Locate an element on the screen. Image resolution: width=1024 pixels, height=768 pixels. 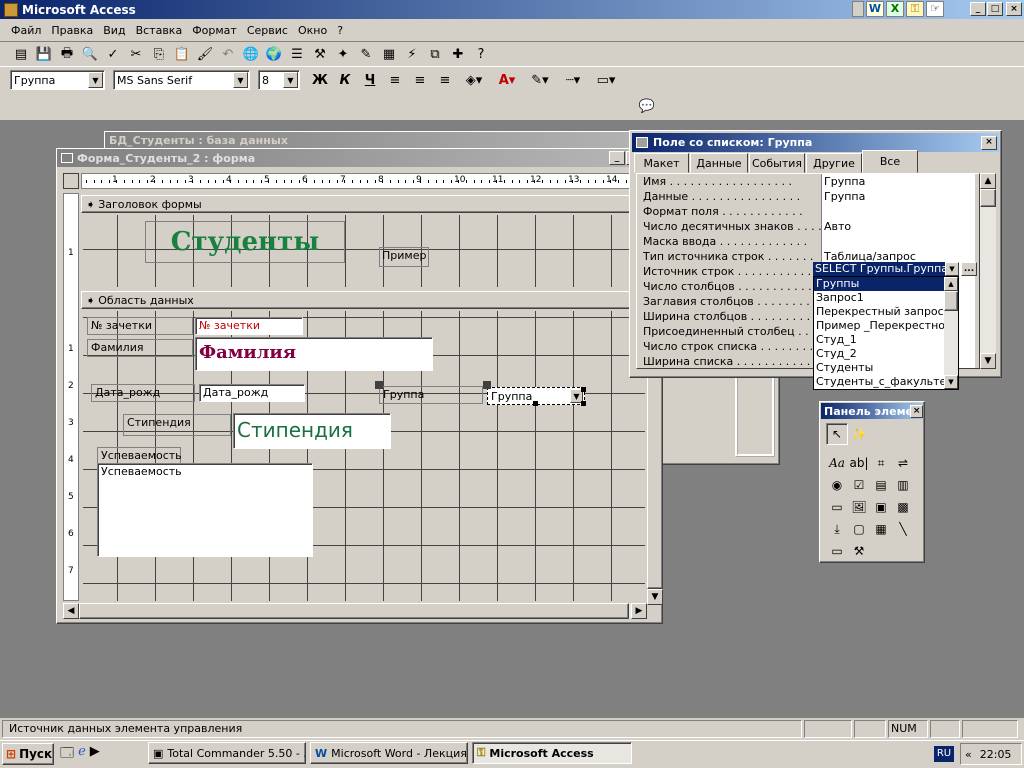
dob-label: Дата_рожд is located at coordinates (143, 393).